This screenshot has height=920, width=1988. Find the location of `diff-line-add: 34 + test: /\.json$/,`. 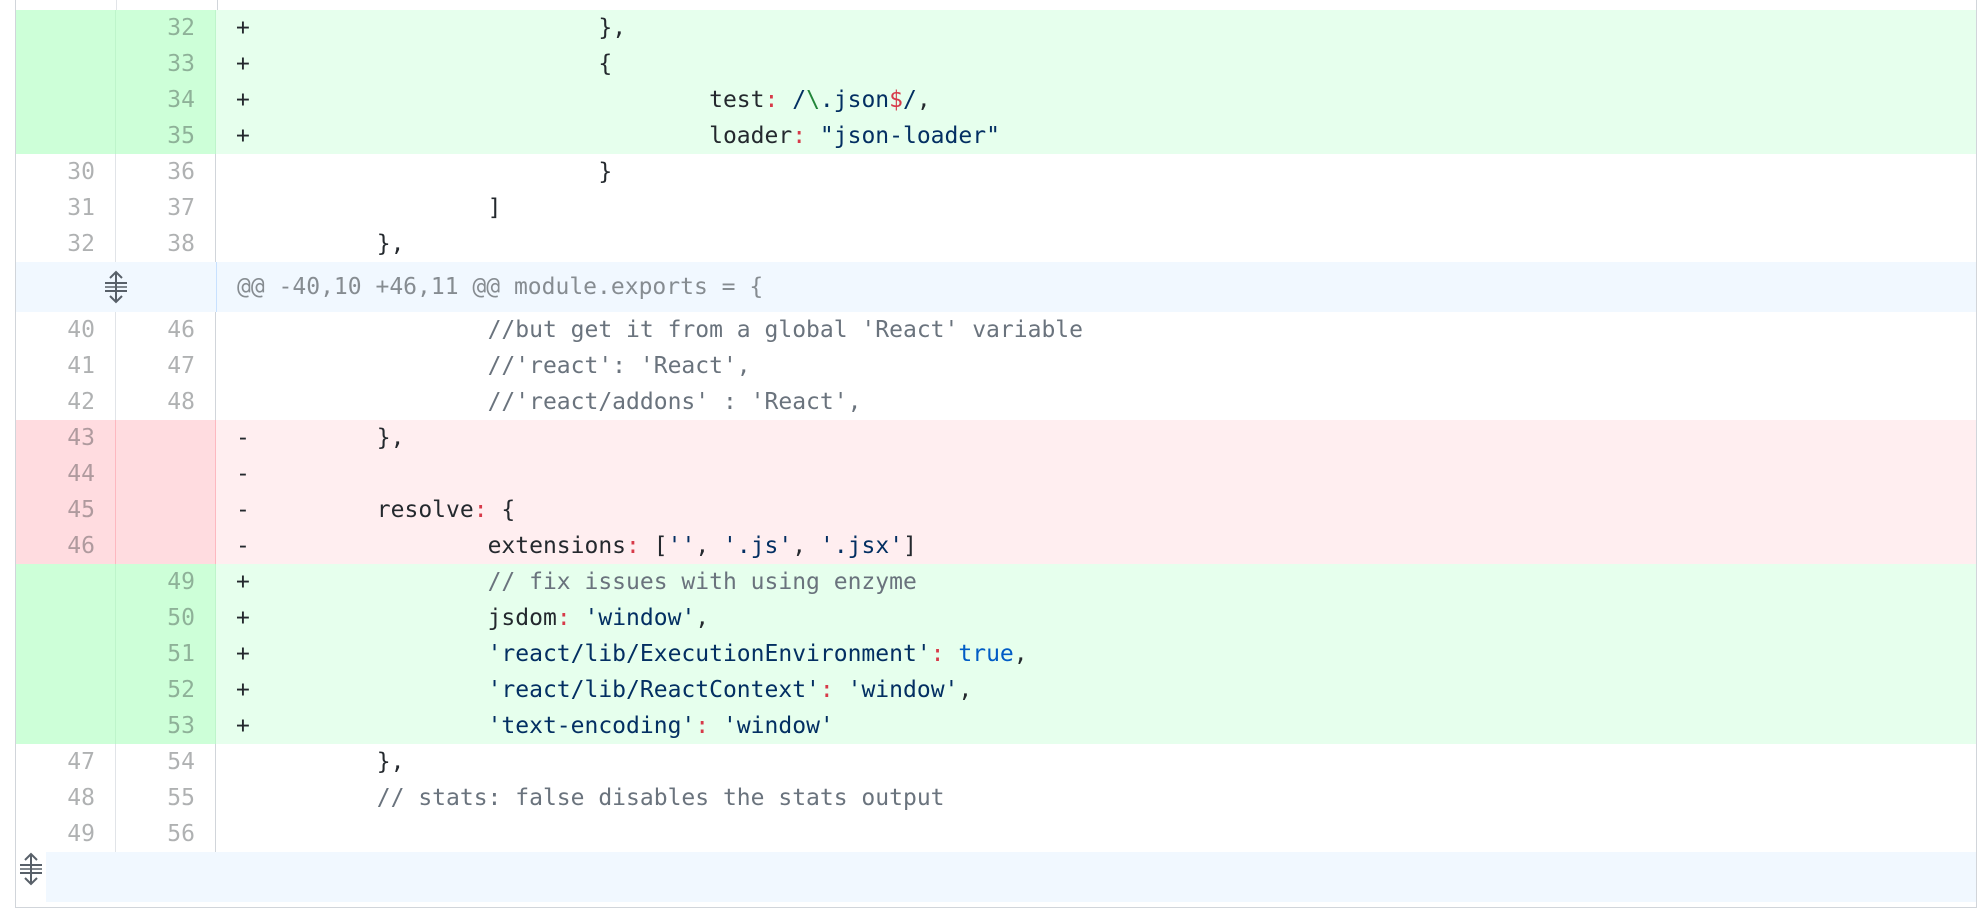

diff-line-add: 34 + test: /\.json$/, is located at coordinates (996, 100).